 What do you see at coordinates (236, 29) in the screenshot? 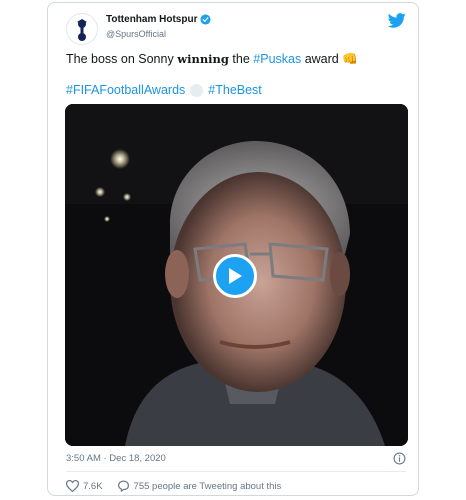
I see `tweet-header: Tottenham Hotspur @SpursOfficial` at bounding box center [236, 29].